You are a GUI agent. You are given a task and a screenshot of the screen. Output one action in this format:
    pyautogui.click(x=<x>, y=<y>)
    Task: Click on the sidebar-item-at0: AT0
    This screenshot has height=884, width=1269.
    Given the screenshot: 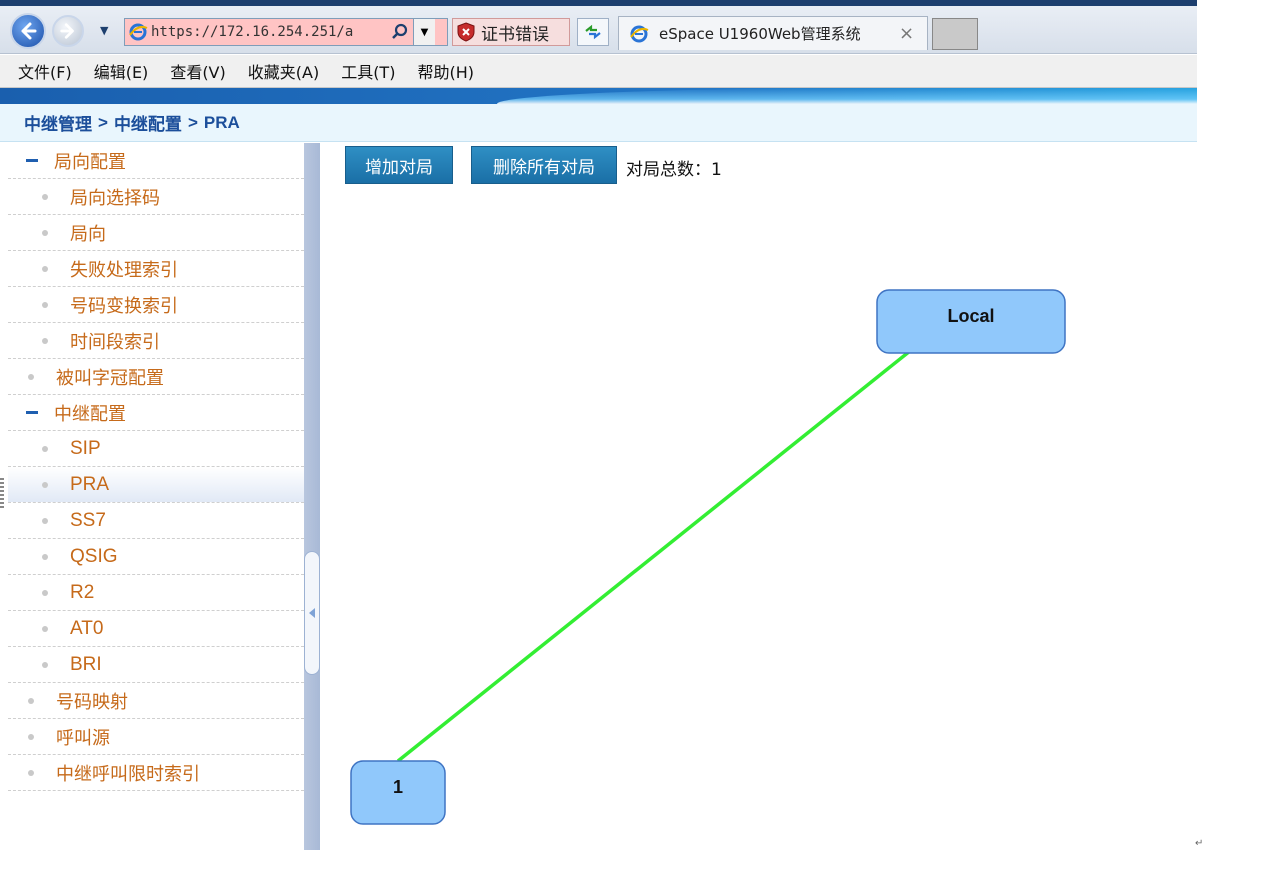 What is the action you would take?
    pyautogui.click(x=156, y=629)
    